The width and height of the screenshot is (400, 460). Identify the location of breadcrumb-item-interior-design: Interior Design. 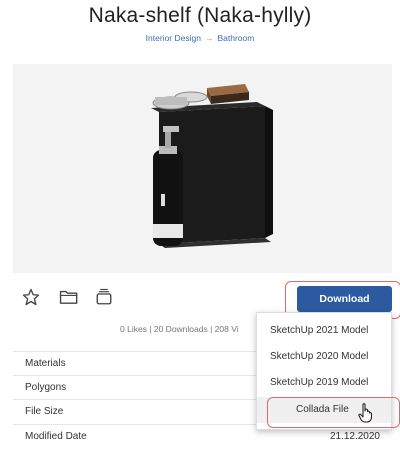
(173, 38).